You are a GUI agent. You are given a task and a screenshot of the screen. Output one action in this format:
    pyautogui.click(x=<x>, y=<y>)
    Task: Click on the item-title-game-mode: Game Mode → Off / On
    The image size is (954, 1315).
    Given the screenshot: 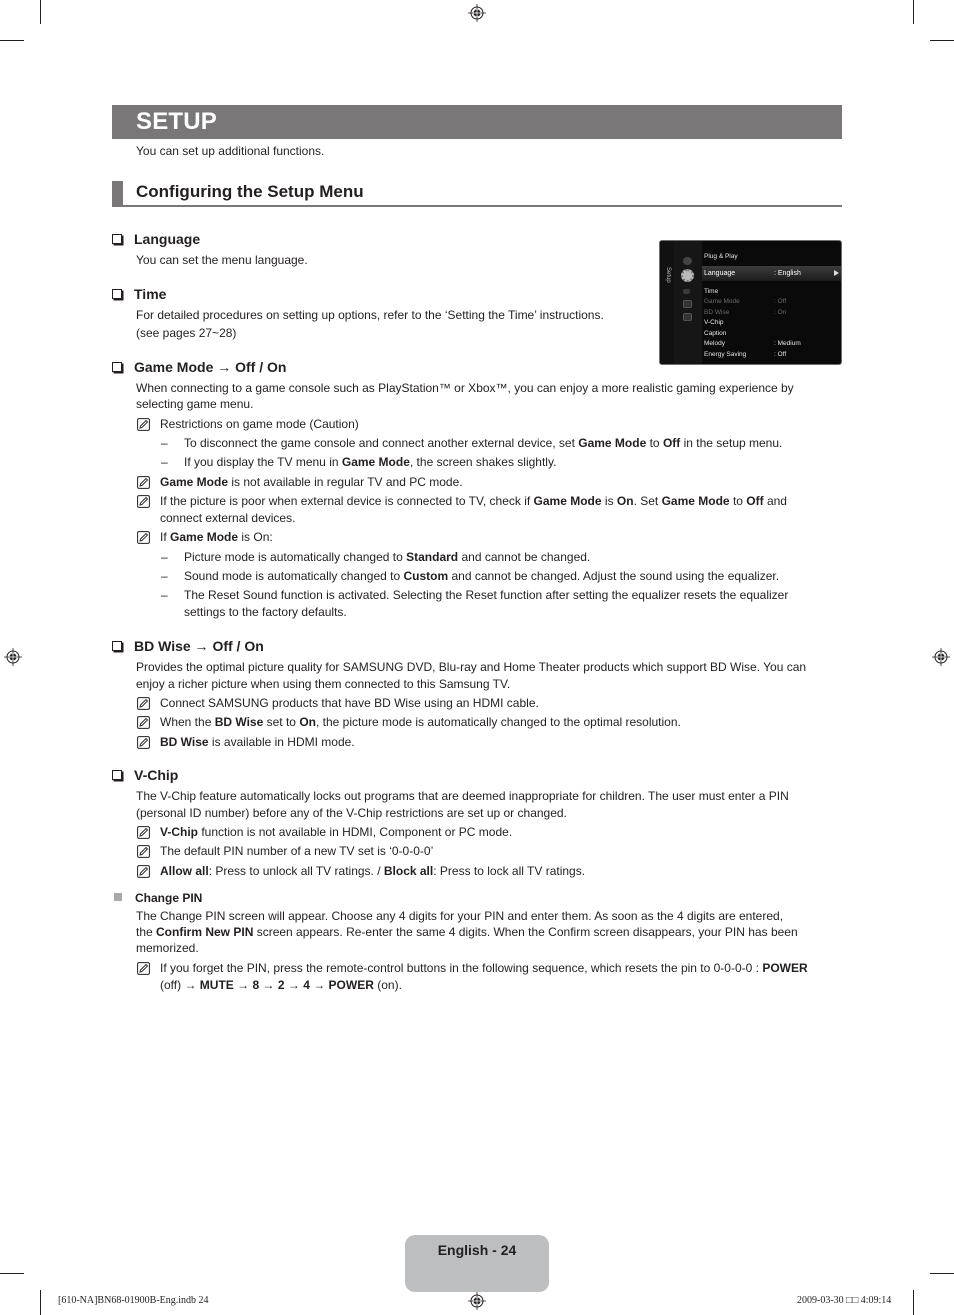 What is the action you would take?
    pyautogui.click(x=199, y=367)
    